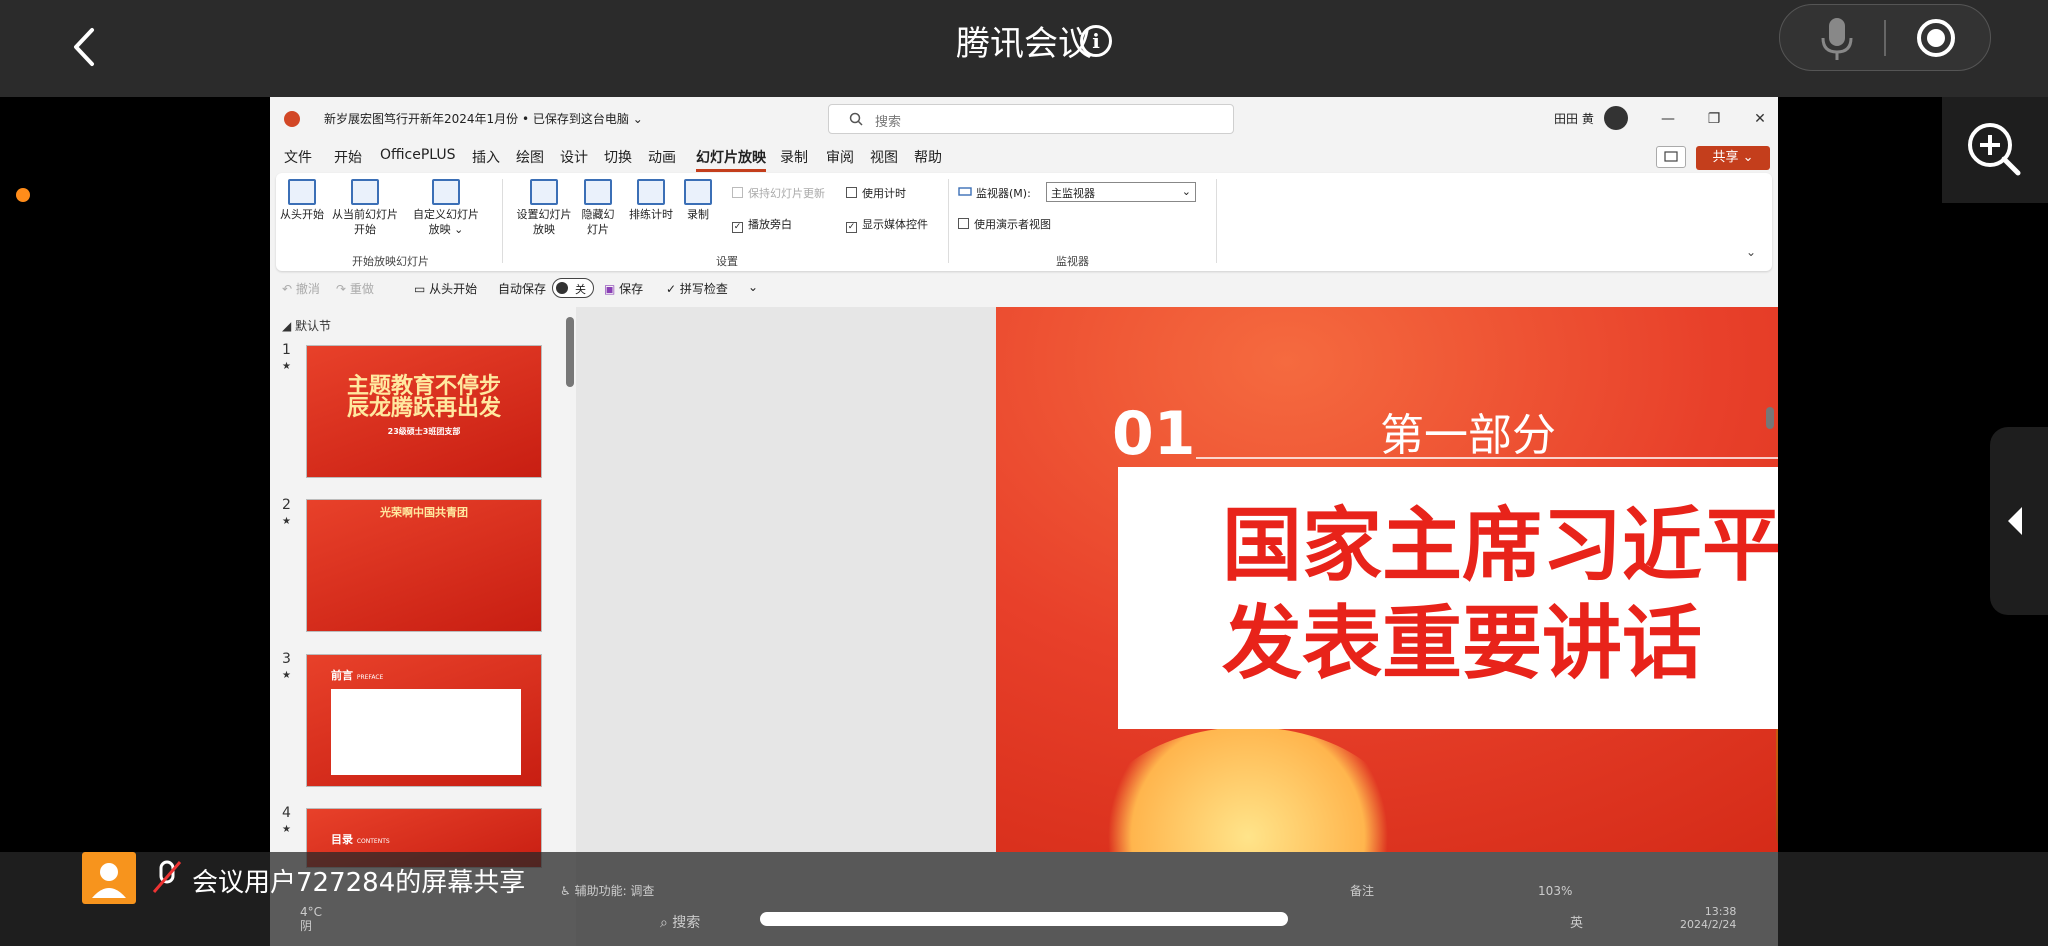 The width and height of the screenshot is (2048, 946). Describe the element at coordinates (928, 157) in the screenshot. I see `tab-help: 帮助` at that location.